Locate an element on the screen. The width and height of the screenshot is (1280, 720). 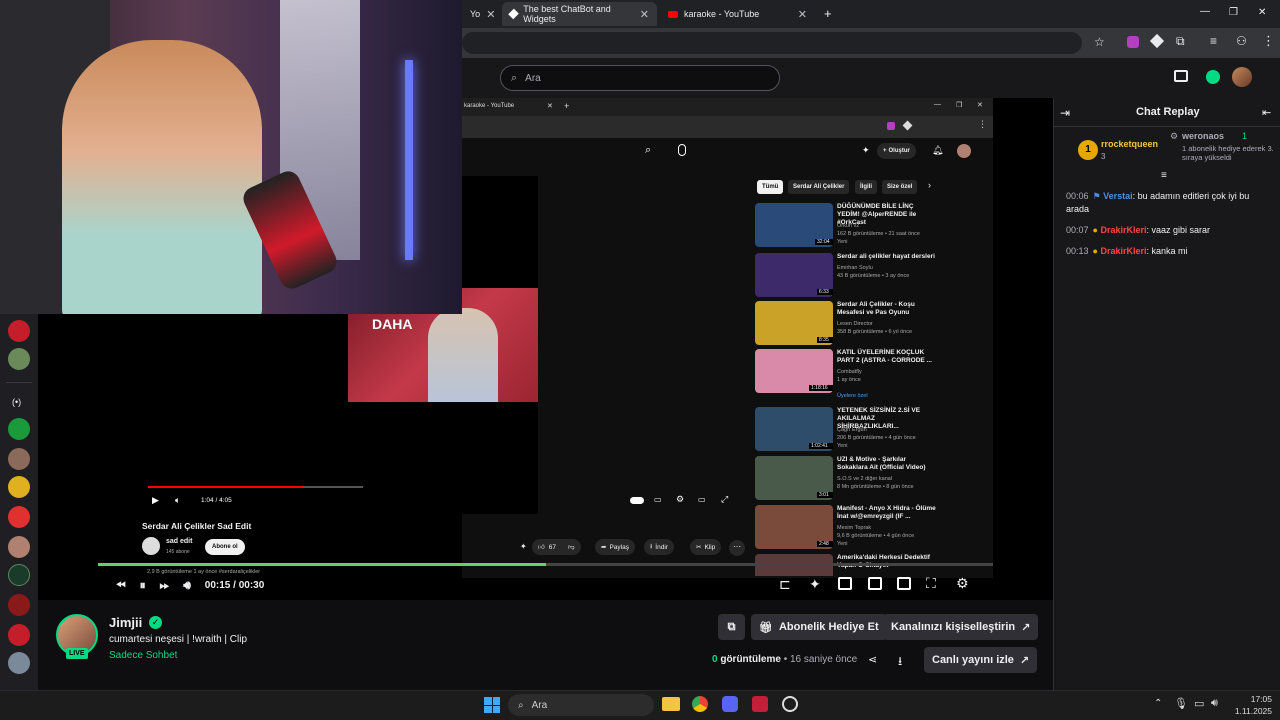
browser-tab: Yo ✕ is located at coordinates (482, 14).